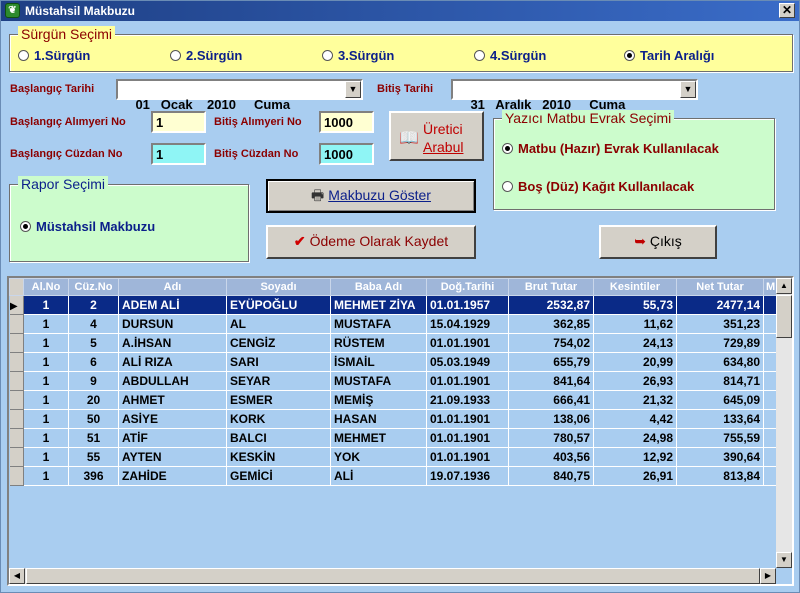 This screenshot has width=800, height=593. What do you see at coordinates (278, 343) in the screenshot?
I see `table-cell: CENGİZ` at bounding box center [278, 343].